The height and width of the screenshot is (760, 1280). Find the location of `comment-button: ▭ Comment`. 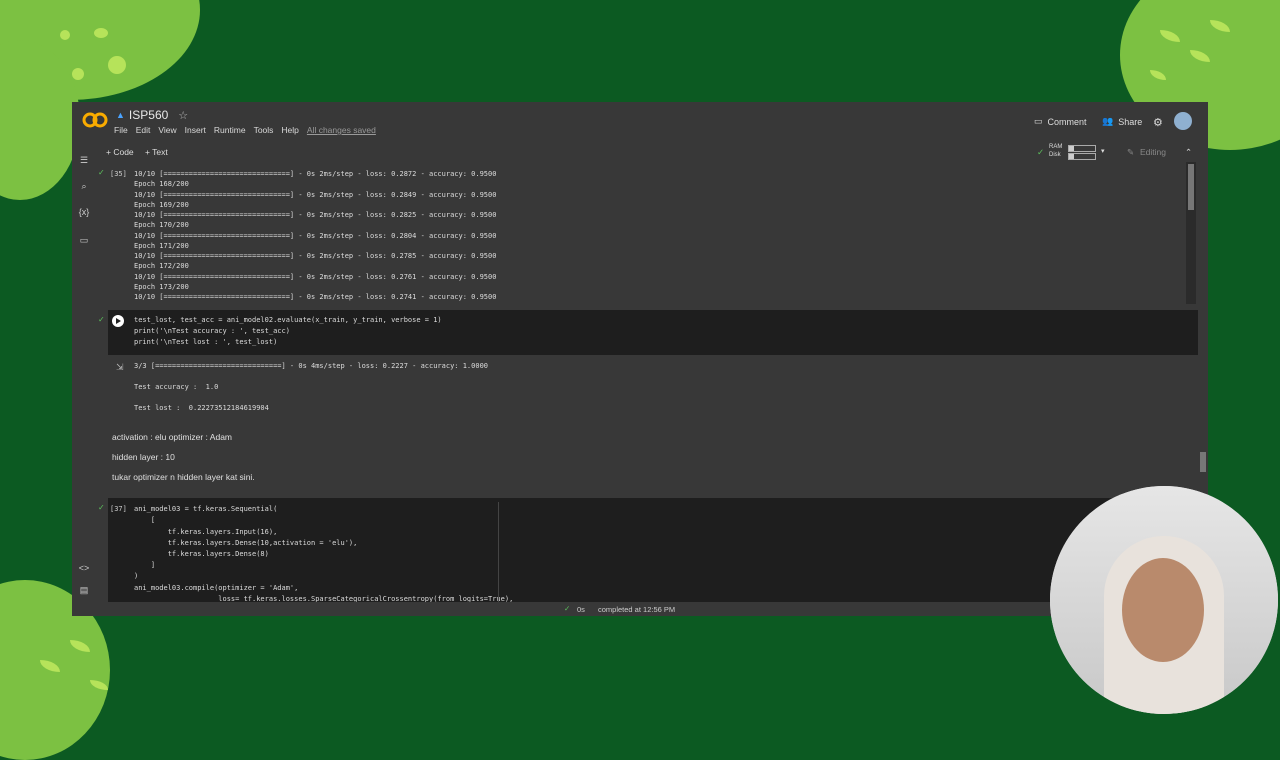

comment-button: ▭ Comment is located at coordinates (1060, 121).